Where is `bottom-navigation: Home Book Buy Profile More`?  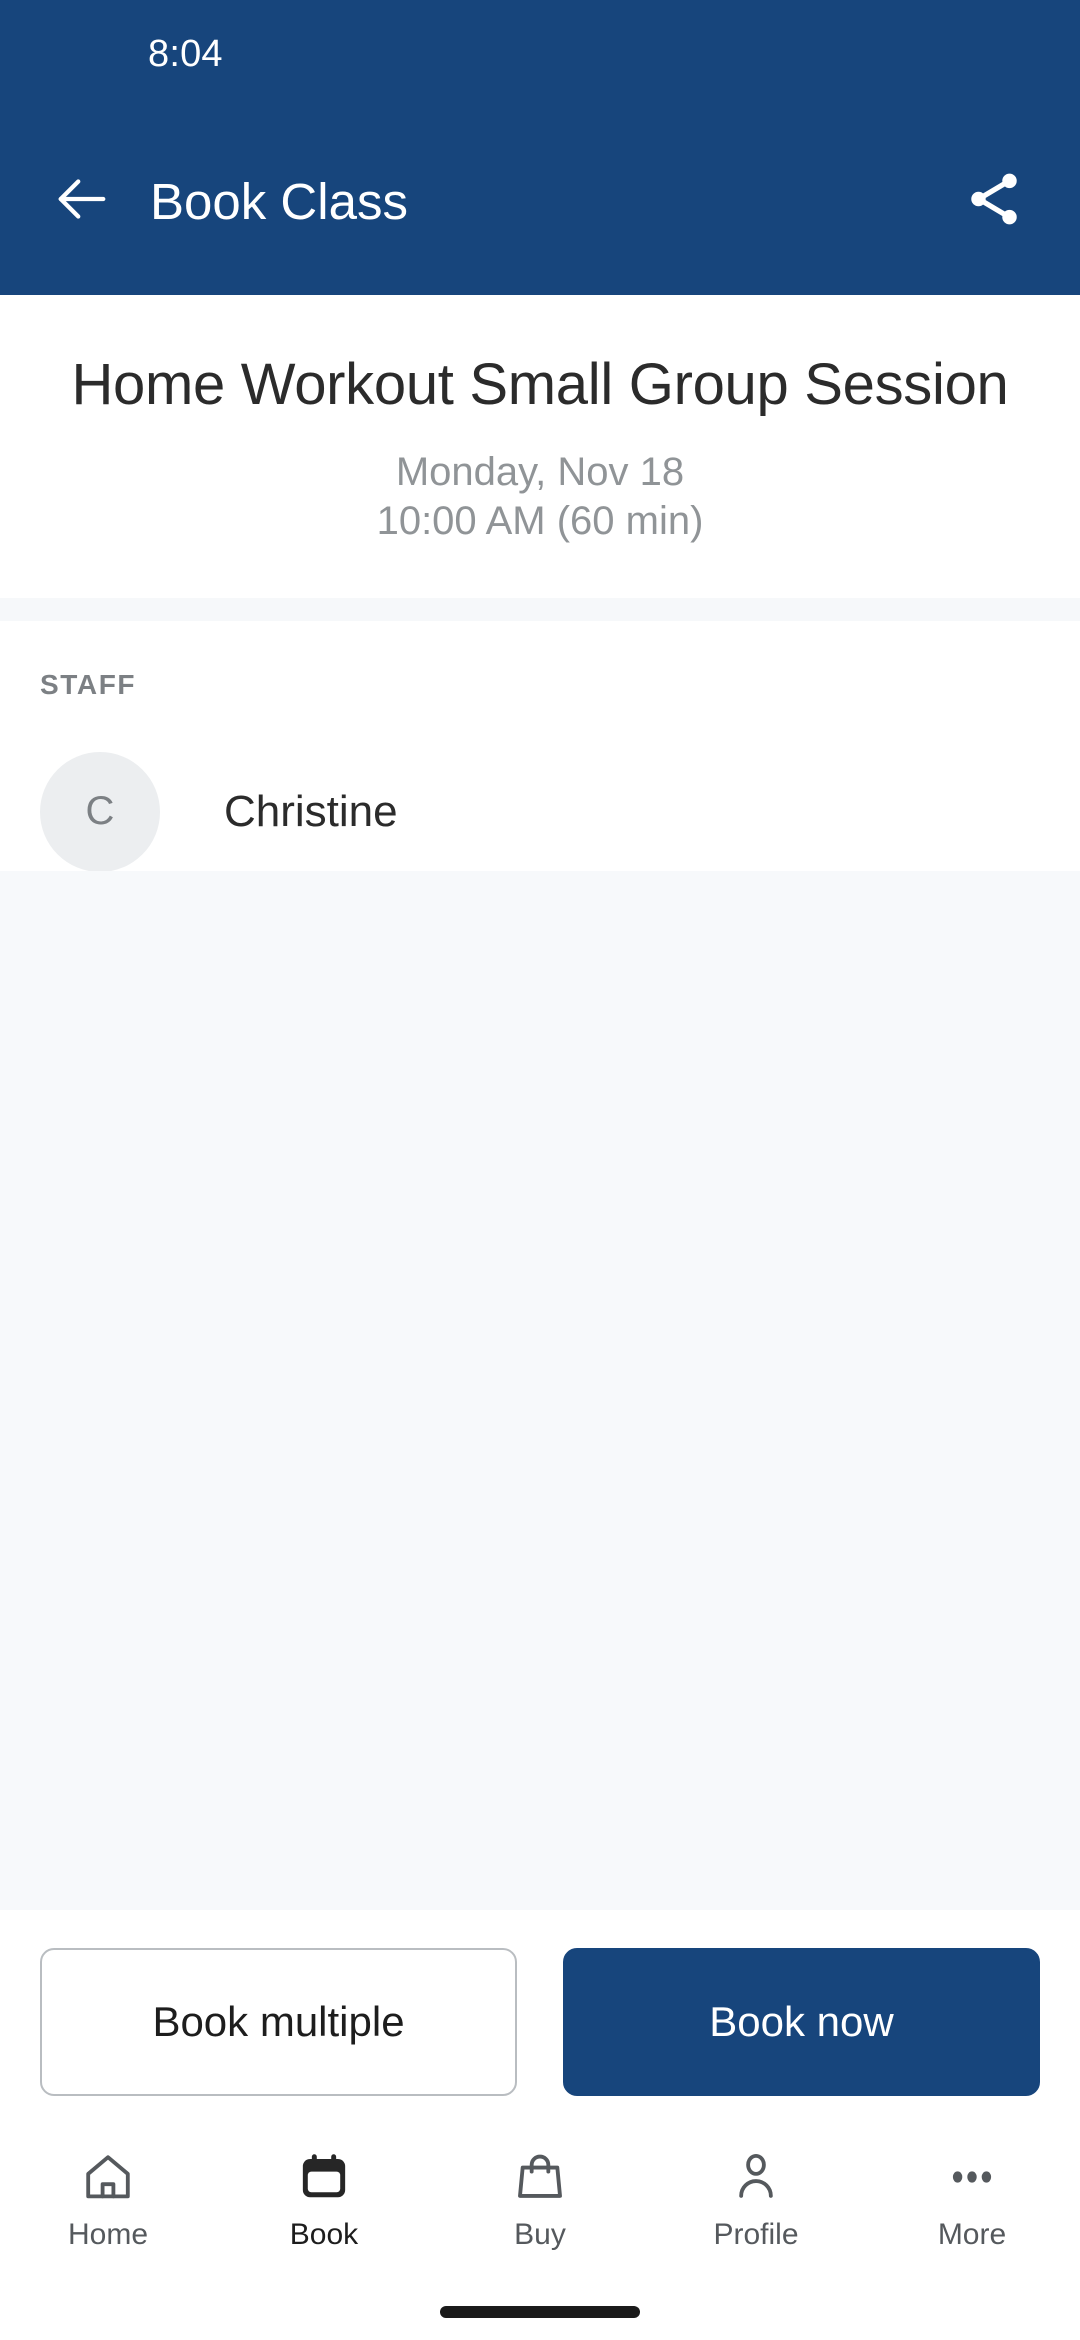
bottom-navigation: Home Book Buy Profile More is located at coordinates (540, 2208).